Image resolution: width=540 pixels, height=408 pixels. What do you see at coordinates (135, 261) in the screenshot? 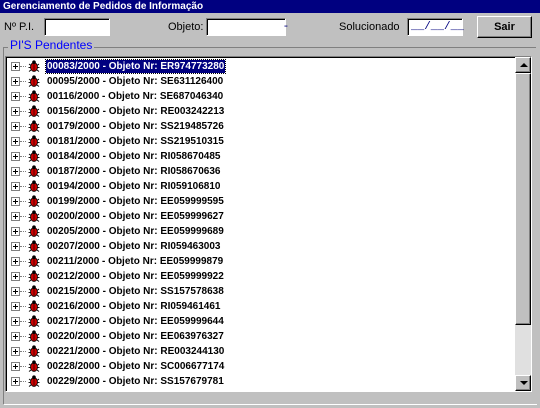
I see `tree-item-label: 00211/2000 - Objeto Nr: EE059999879` at bounding box center [135, 261].